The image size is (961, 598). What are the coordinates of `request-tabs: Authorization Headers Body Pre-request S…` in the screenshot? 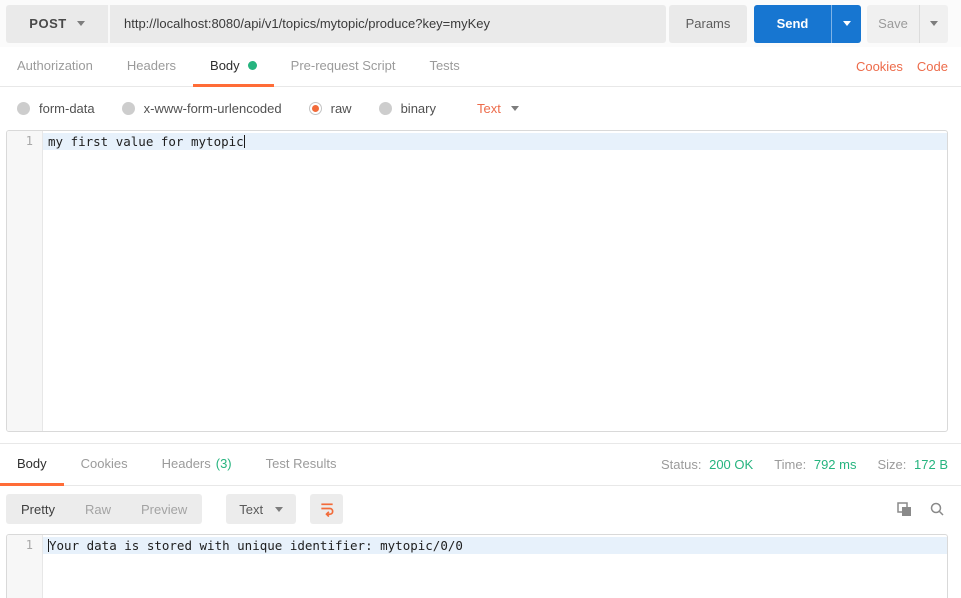 It's located at (480, 67).